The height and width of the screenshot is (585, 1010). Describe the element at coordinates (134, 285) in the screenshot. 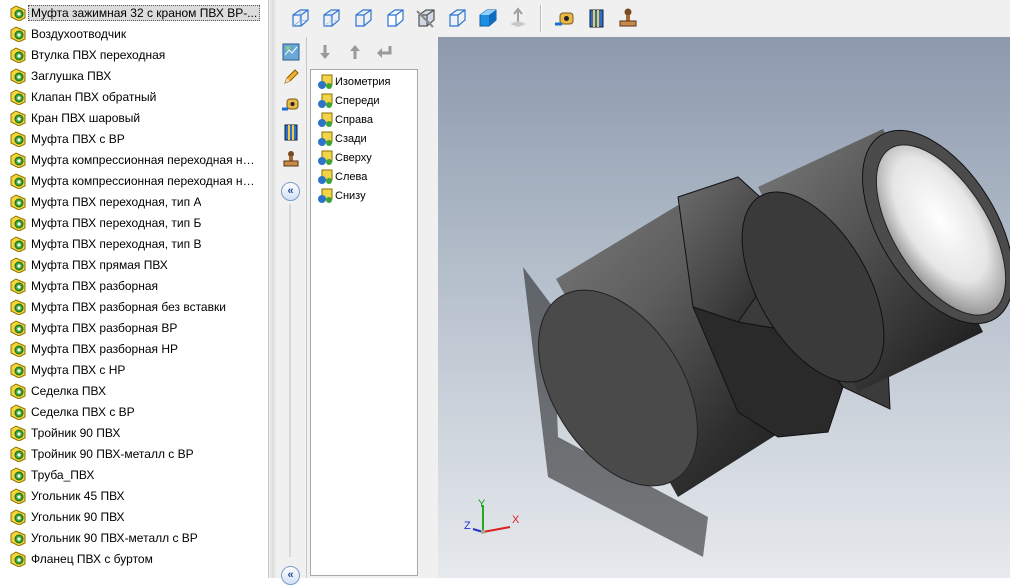

I see `list-item: Муфта ПВХ разборная` at that location.